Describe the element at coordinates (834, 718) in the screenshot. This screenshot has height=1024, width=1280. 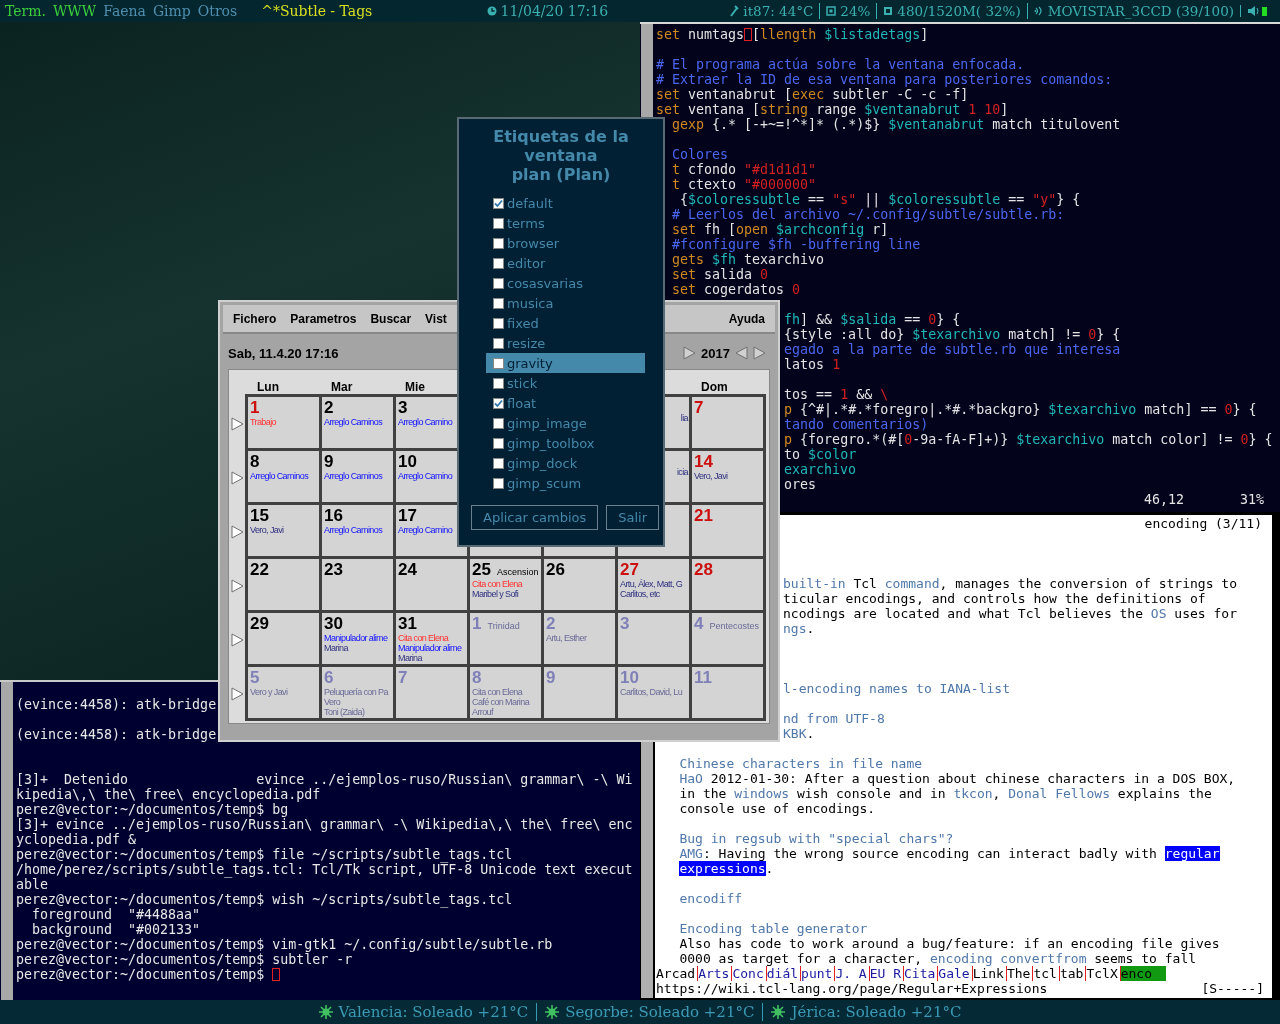
I see `link: nd from UTF-8` at that location.